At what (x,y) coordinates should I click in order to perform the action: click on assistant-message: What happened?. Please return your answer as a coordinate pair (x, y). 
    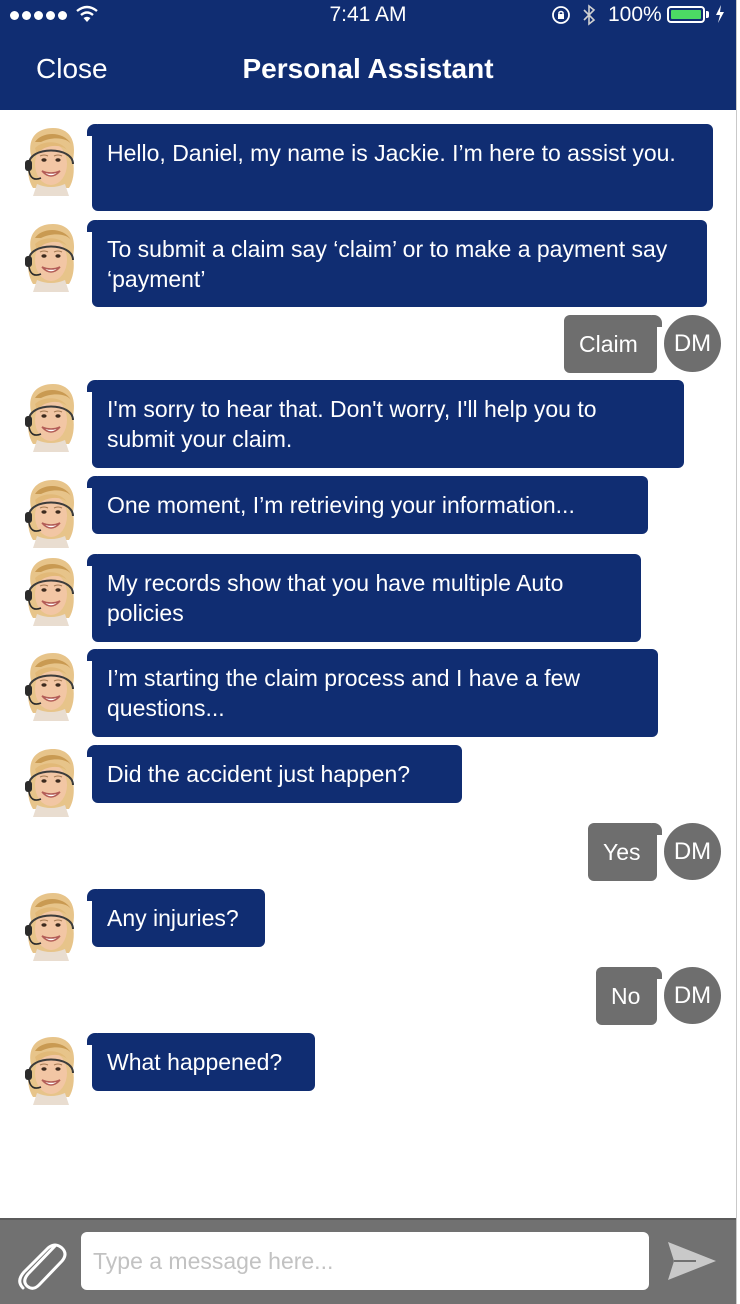
    Looking at the image, I should click on (201, 1062).